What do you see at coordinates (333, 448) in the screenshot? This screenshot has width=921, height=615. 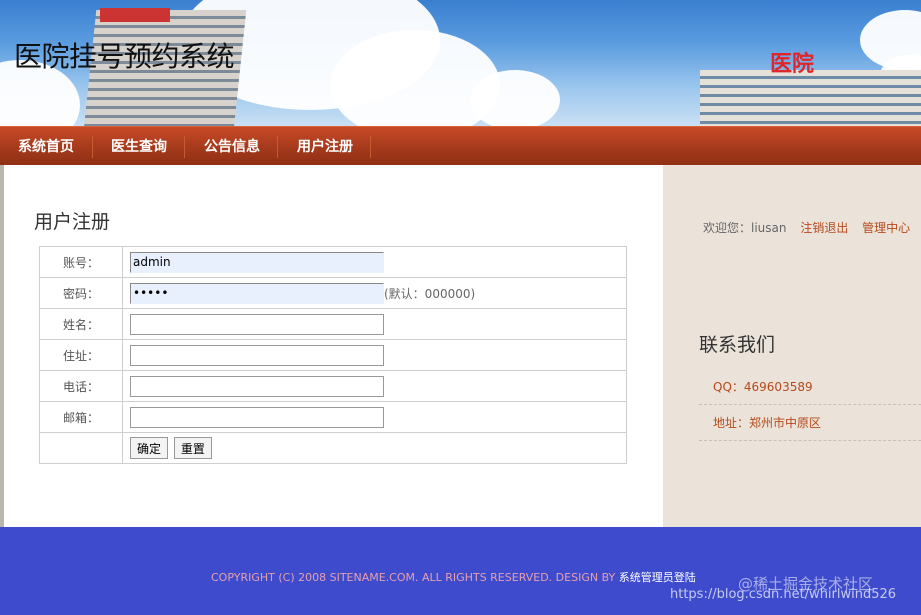 I see `form-row-actions: 确定 重置` at bounding box center [333, 448].